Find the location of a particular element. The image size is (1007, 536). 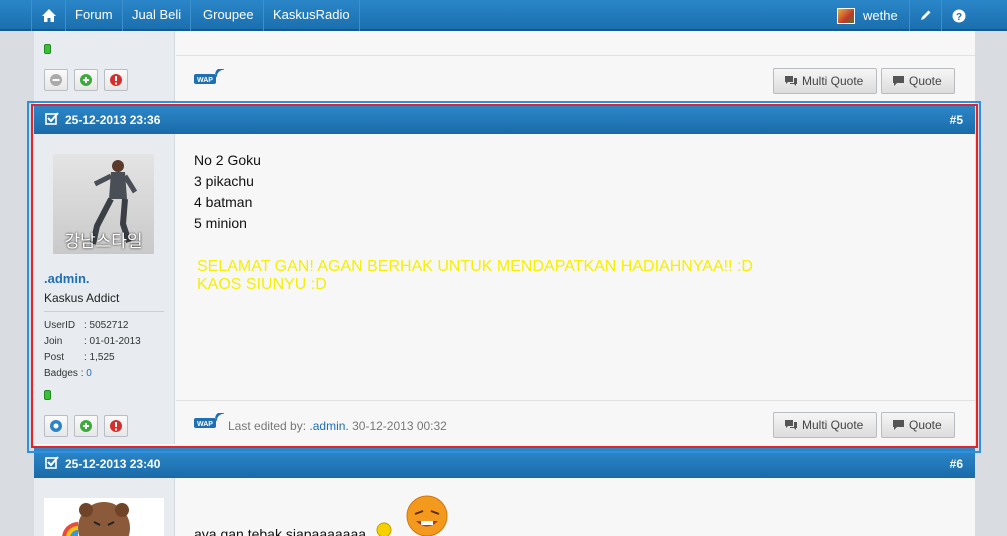

post-content: aya gan tebak siapaaaaaaa is located at coordinates (575, 507).